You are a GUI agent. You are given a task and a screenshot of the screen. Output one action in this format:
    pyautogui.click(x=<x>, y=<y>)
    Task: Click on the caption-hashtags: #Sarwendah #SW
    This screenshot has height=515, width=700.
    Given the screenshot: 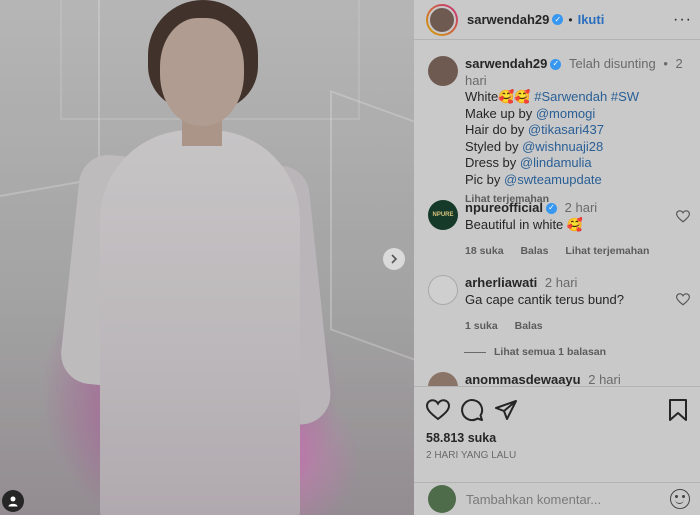 What is the action you would take?
    pyautogui.click(x=586, y=96)
    